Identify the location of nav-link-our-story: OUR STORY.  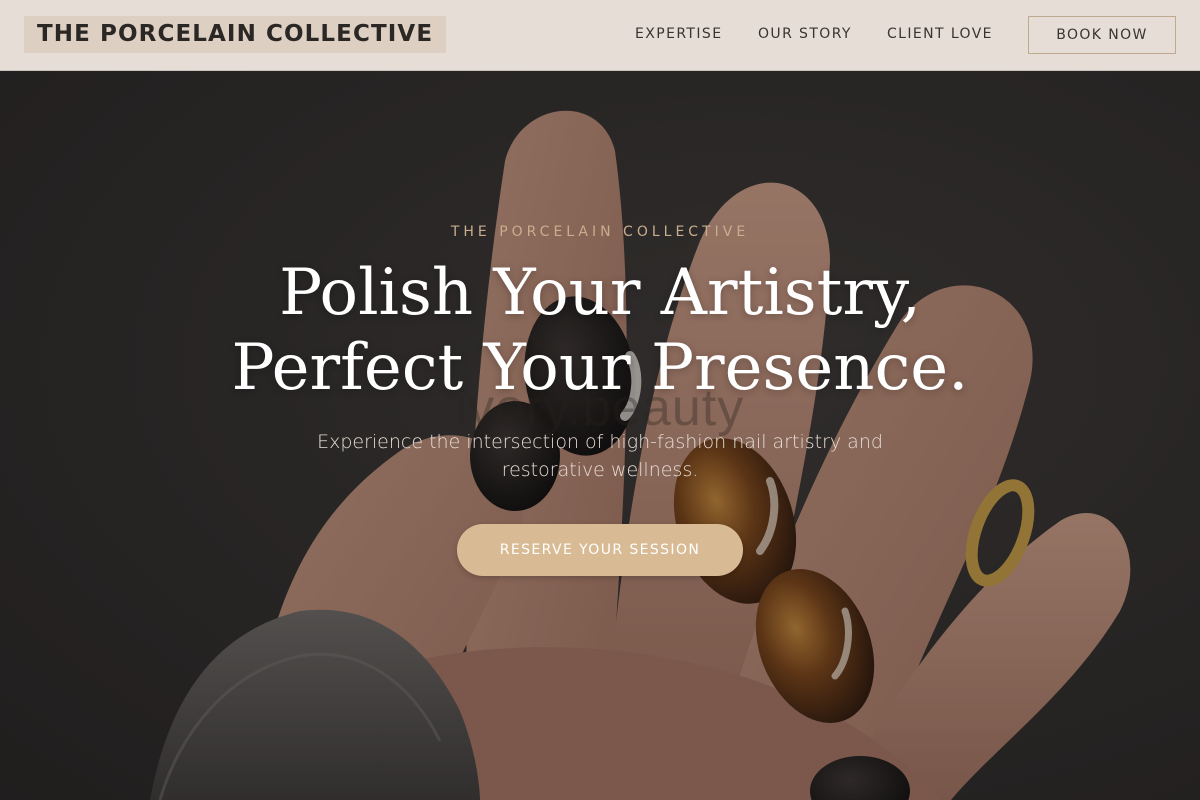
(805, 34).